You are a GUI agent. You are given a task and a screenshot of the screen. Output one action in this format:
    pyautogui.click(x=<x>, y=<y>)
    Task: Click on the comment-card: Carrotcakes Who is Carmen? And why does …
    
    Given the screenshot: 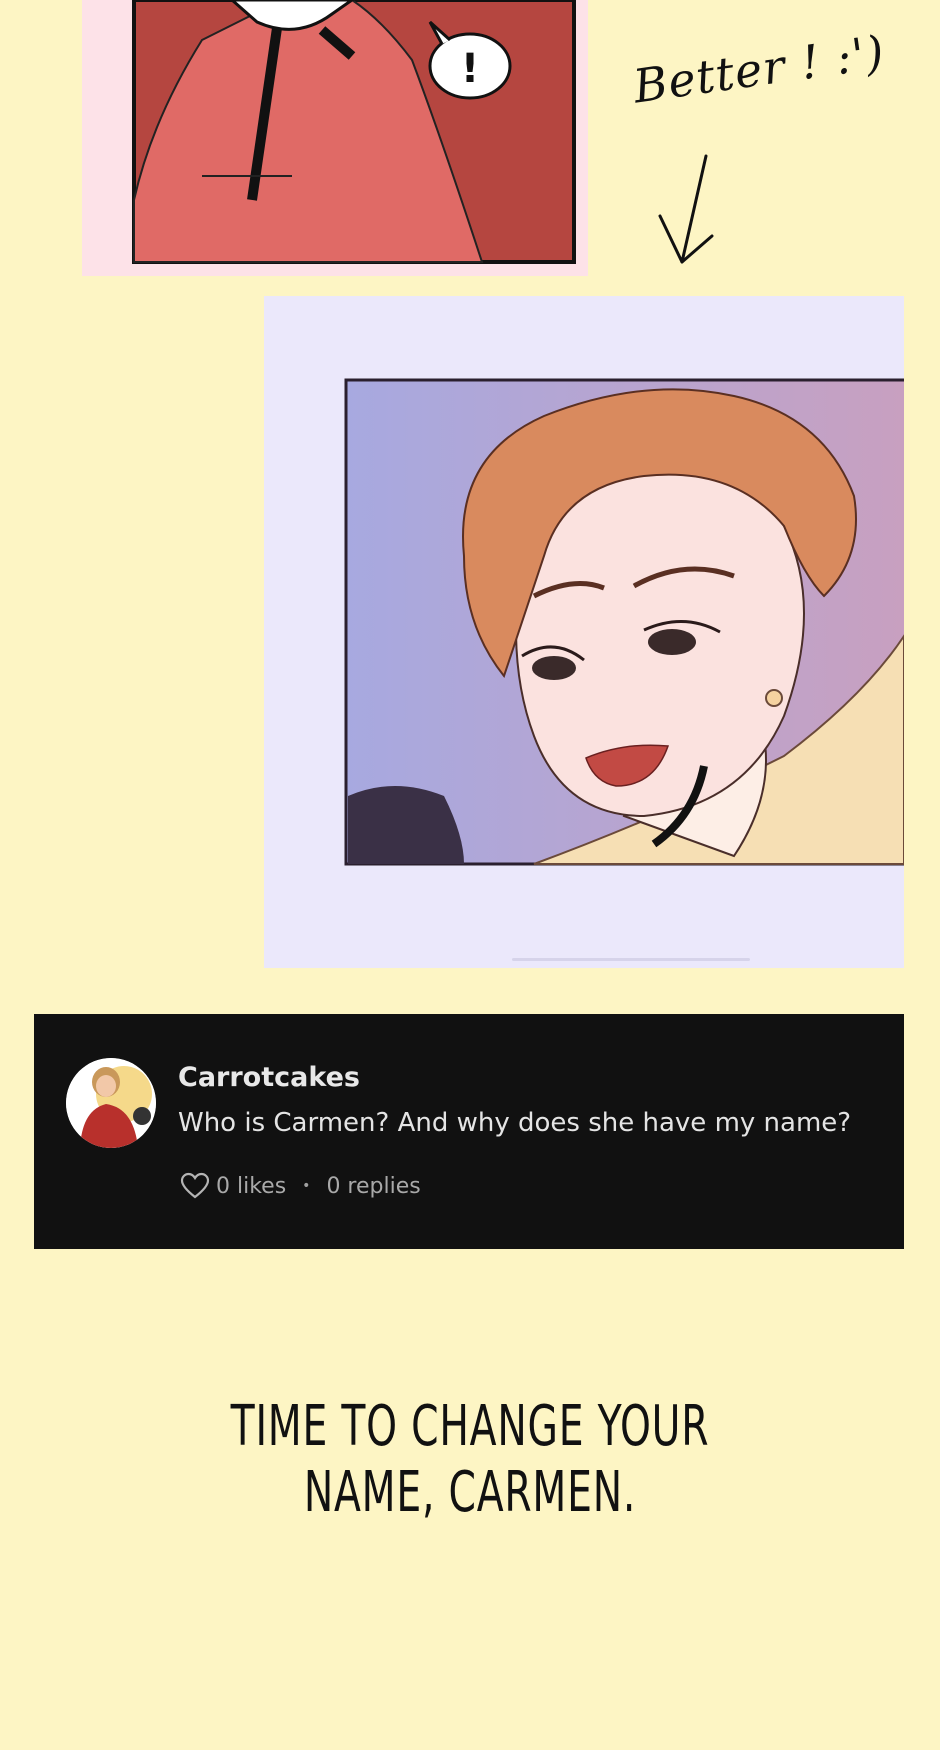 What is the action you would take?
    pyautogui.click(x=469, y=1131)
    